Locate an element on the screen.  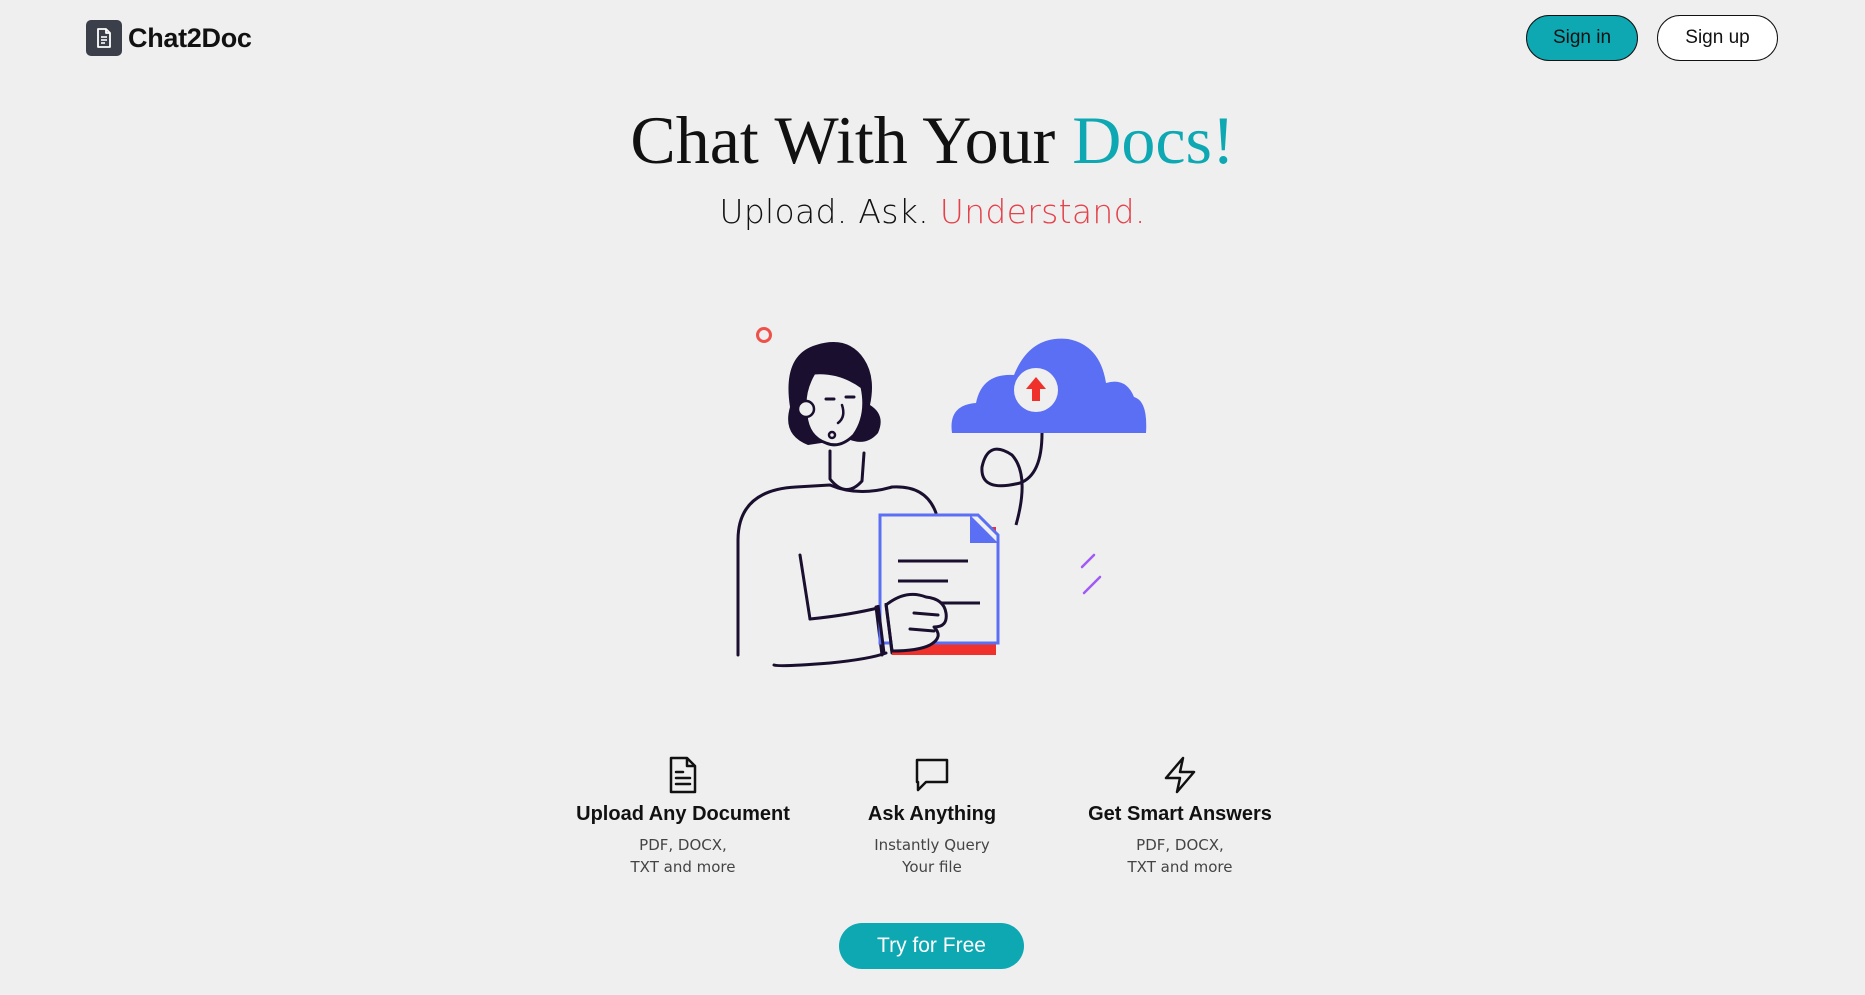
document-icon is located at coordinates (683, 775).